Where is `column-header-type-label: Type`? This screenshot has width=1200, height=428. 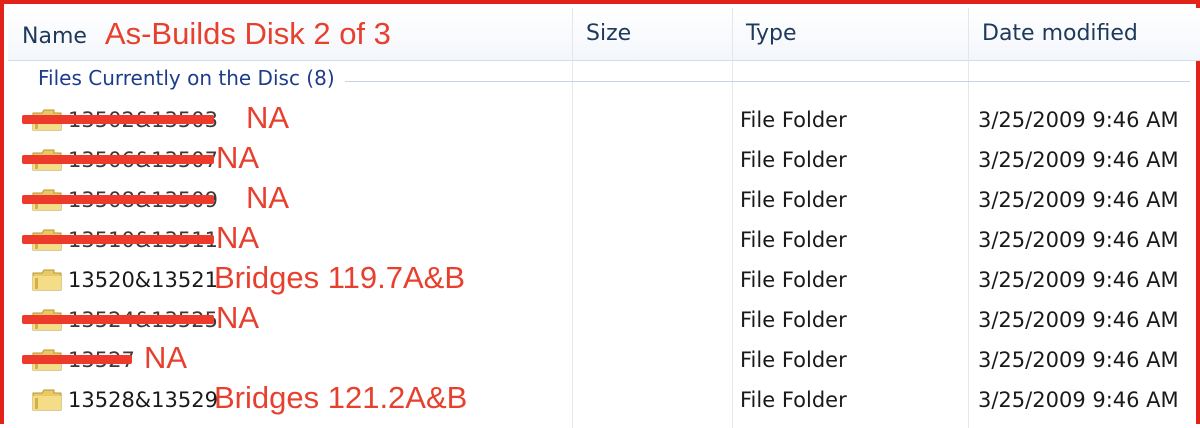 column-header-type-label: Type is located at coordinates (771, 33).